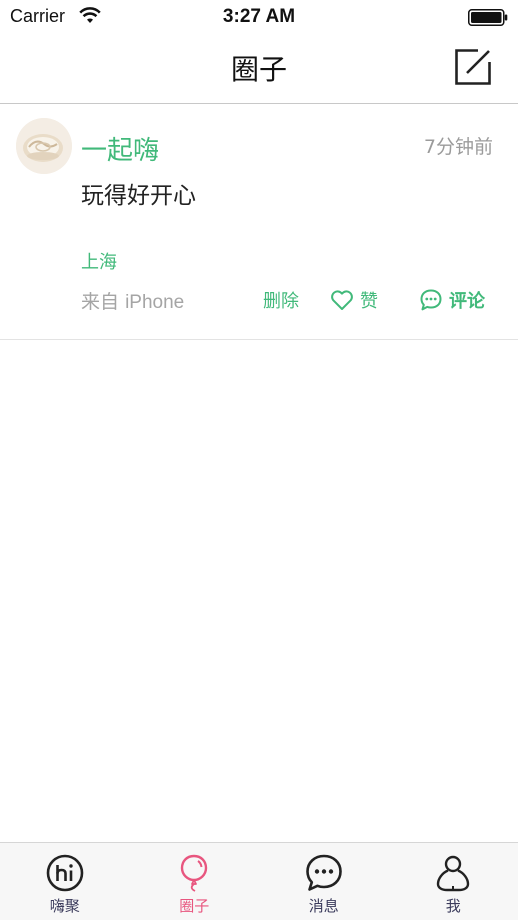  Describe the element at coordinates (120, 148) in the screenshot. I see `post-username: 一起嗨` at that location.